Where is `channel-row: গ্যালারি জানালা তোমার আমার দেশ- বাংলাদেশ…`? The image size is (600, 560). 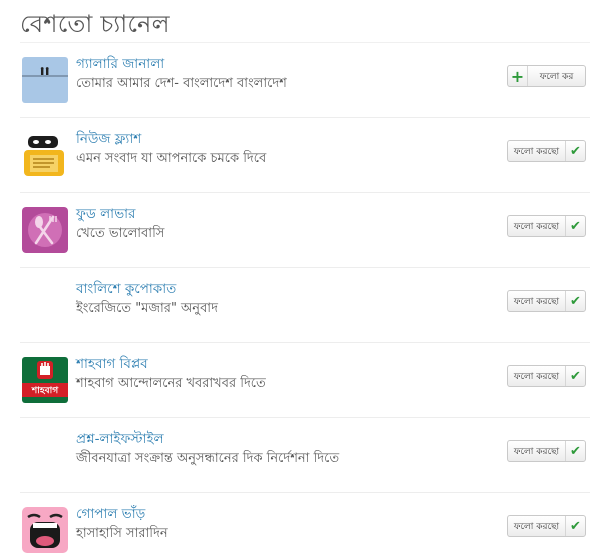 channel-row: গ্যালারি জানালা তোমার আমার দেশ- বাংলাদেশ… is located at coordinates (305, 79).